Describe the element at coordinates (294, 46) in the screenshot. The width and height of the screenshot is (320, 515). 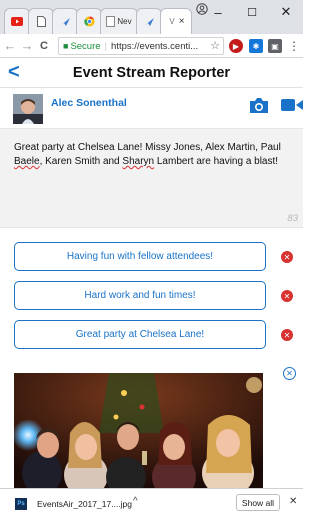
I see `menu-kebab-icon: ⋮` at that location.